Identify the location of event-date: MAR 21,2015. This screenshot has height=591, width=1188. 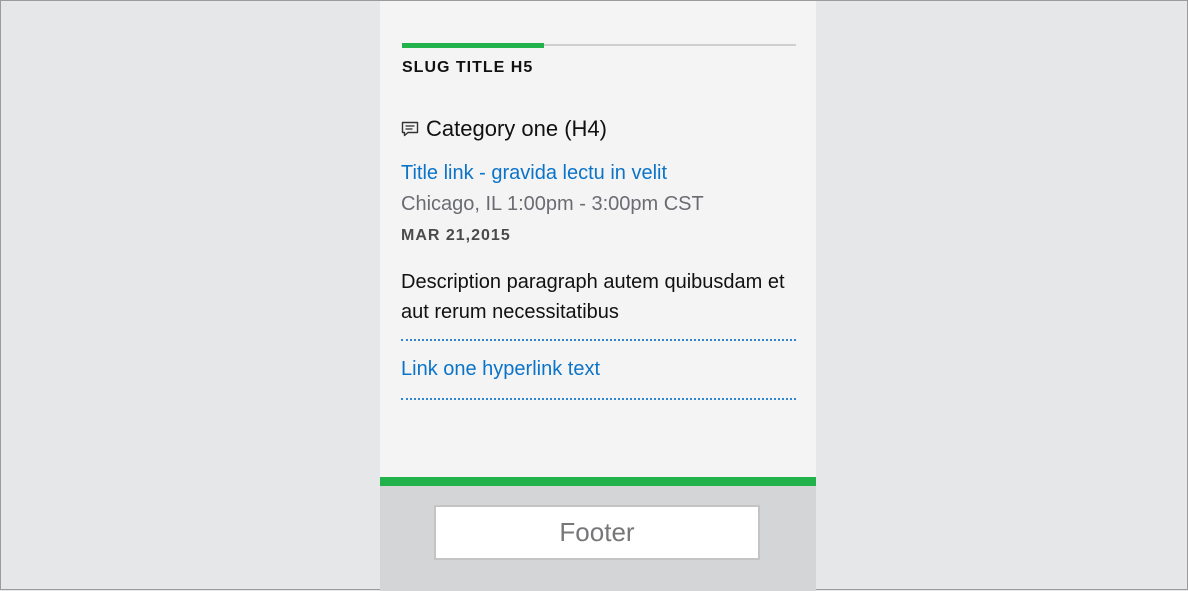
(456, 235).